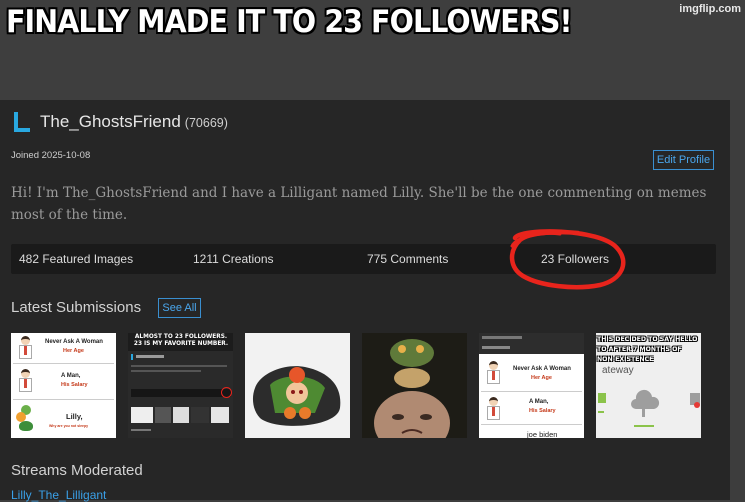  I want to click on crying-child-photo, so click(414, 385).